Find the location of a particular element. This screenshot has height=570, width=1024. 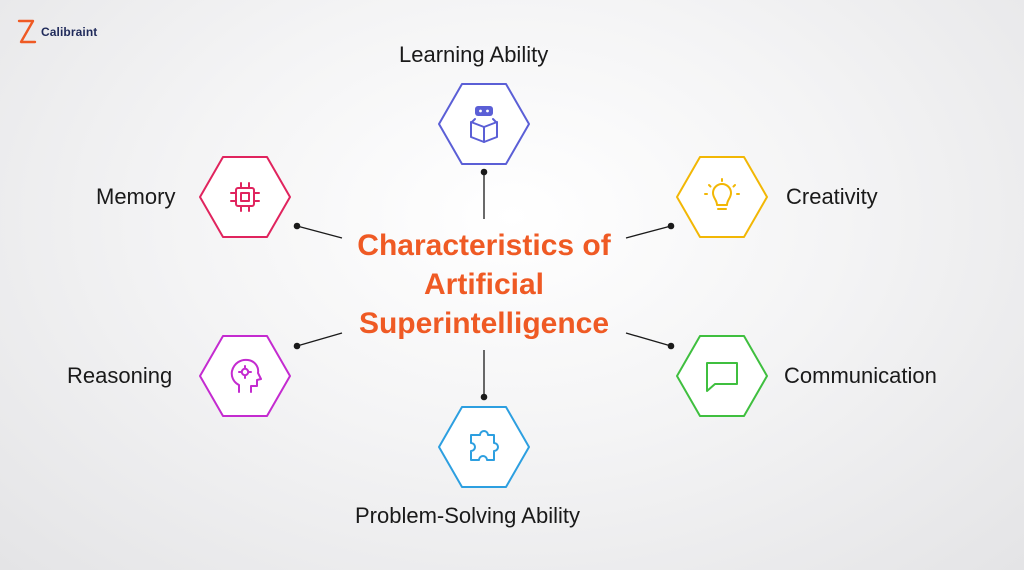

node-problem-solving is located at coordinates (484, 447).